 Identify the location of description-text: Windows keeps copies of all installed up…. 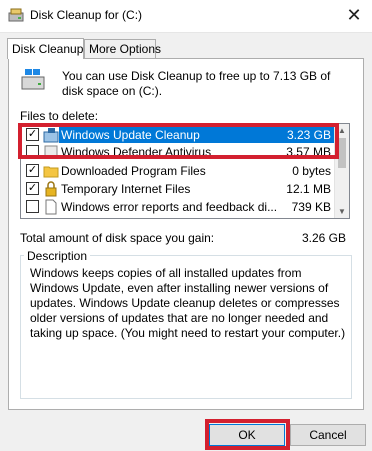
(188, 303).